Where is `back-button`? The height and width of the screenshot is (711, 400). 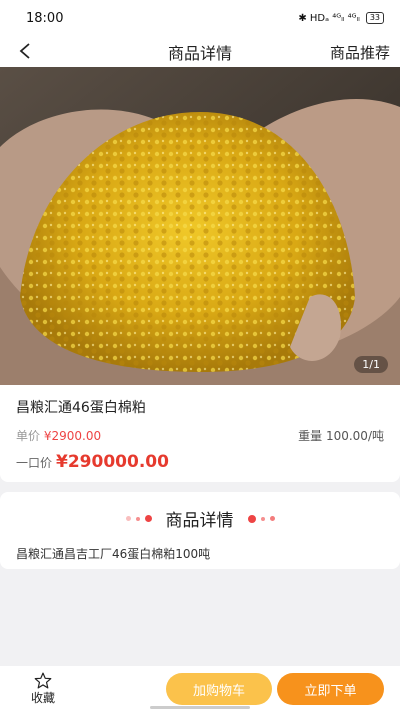 back-button is located at coordinates (25, 51).